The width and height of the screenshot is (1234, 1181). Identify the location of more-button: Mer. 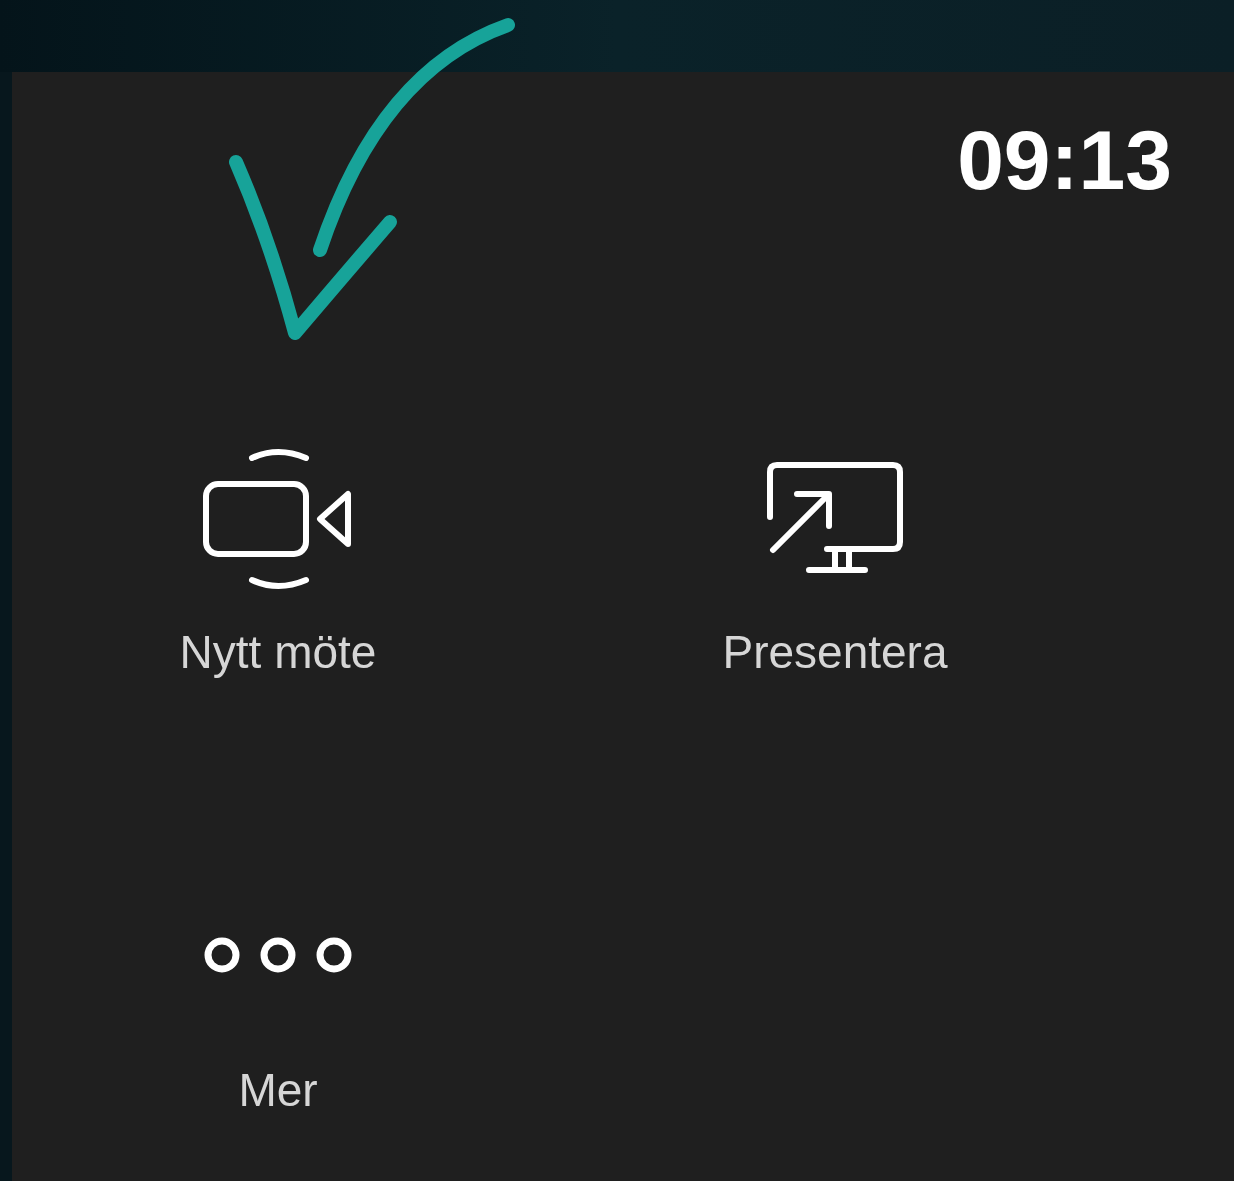
(278, 1019).